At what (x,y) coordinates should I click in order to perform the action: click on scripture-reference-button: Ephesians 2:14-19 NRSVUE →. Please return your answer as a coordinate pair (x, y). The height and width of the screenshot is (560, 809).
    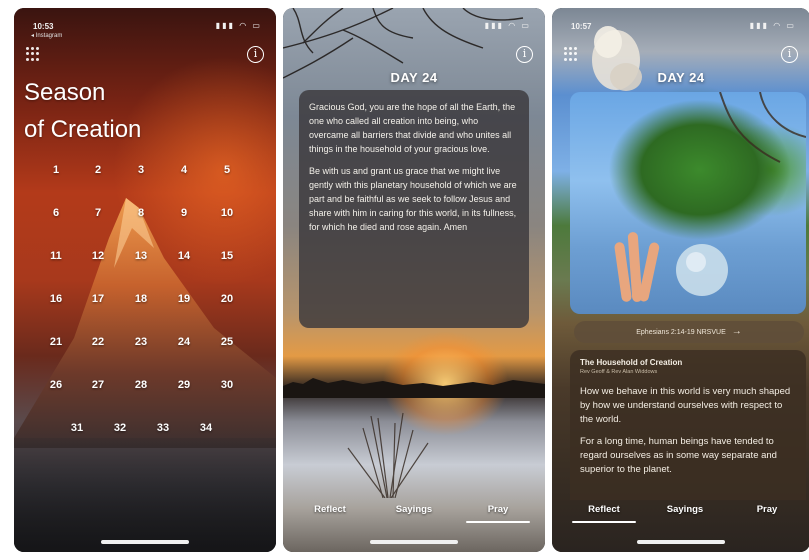
    Looking at the image, I should click on (689, 332).